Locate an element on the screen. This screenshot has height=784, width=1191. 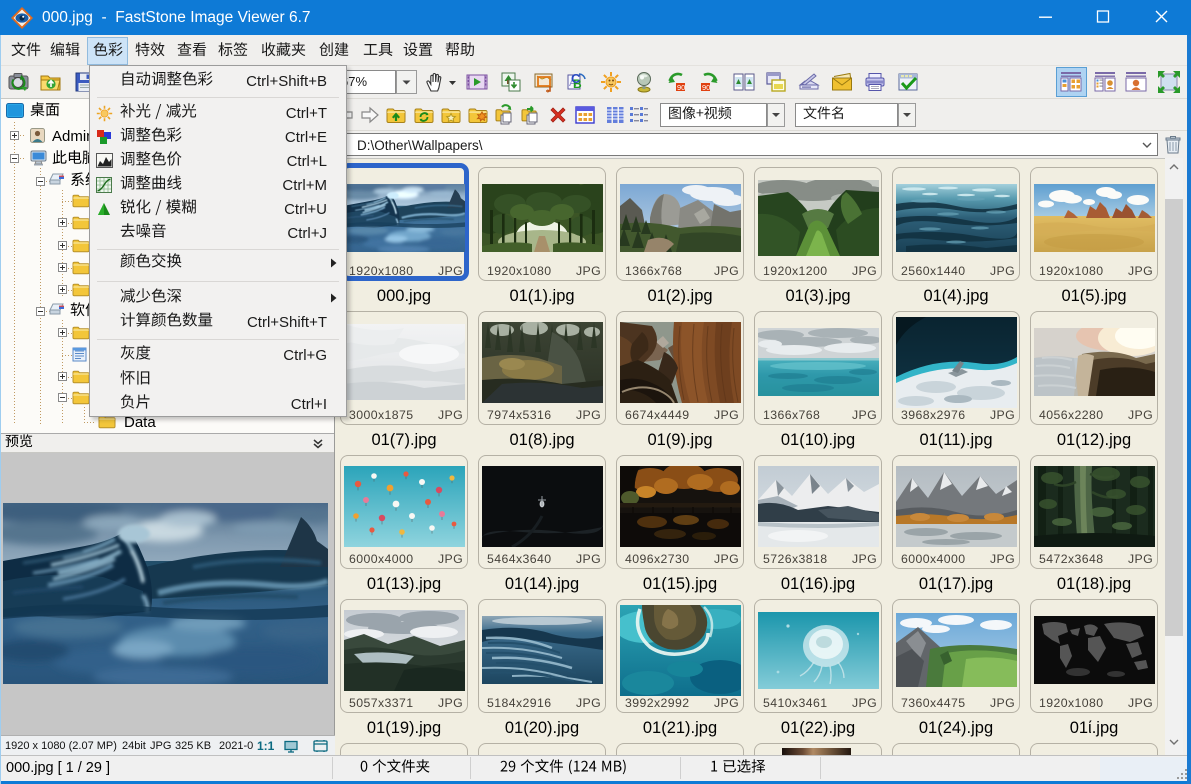
svg-text: C is located at coordinates (576, 78).